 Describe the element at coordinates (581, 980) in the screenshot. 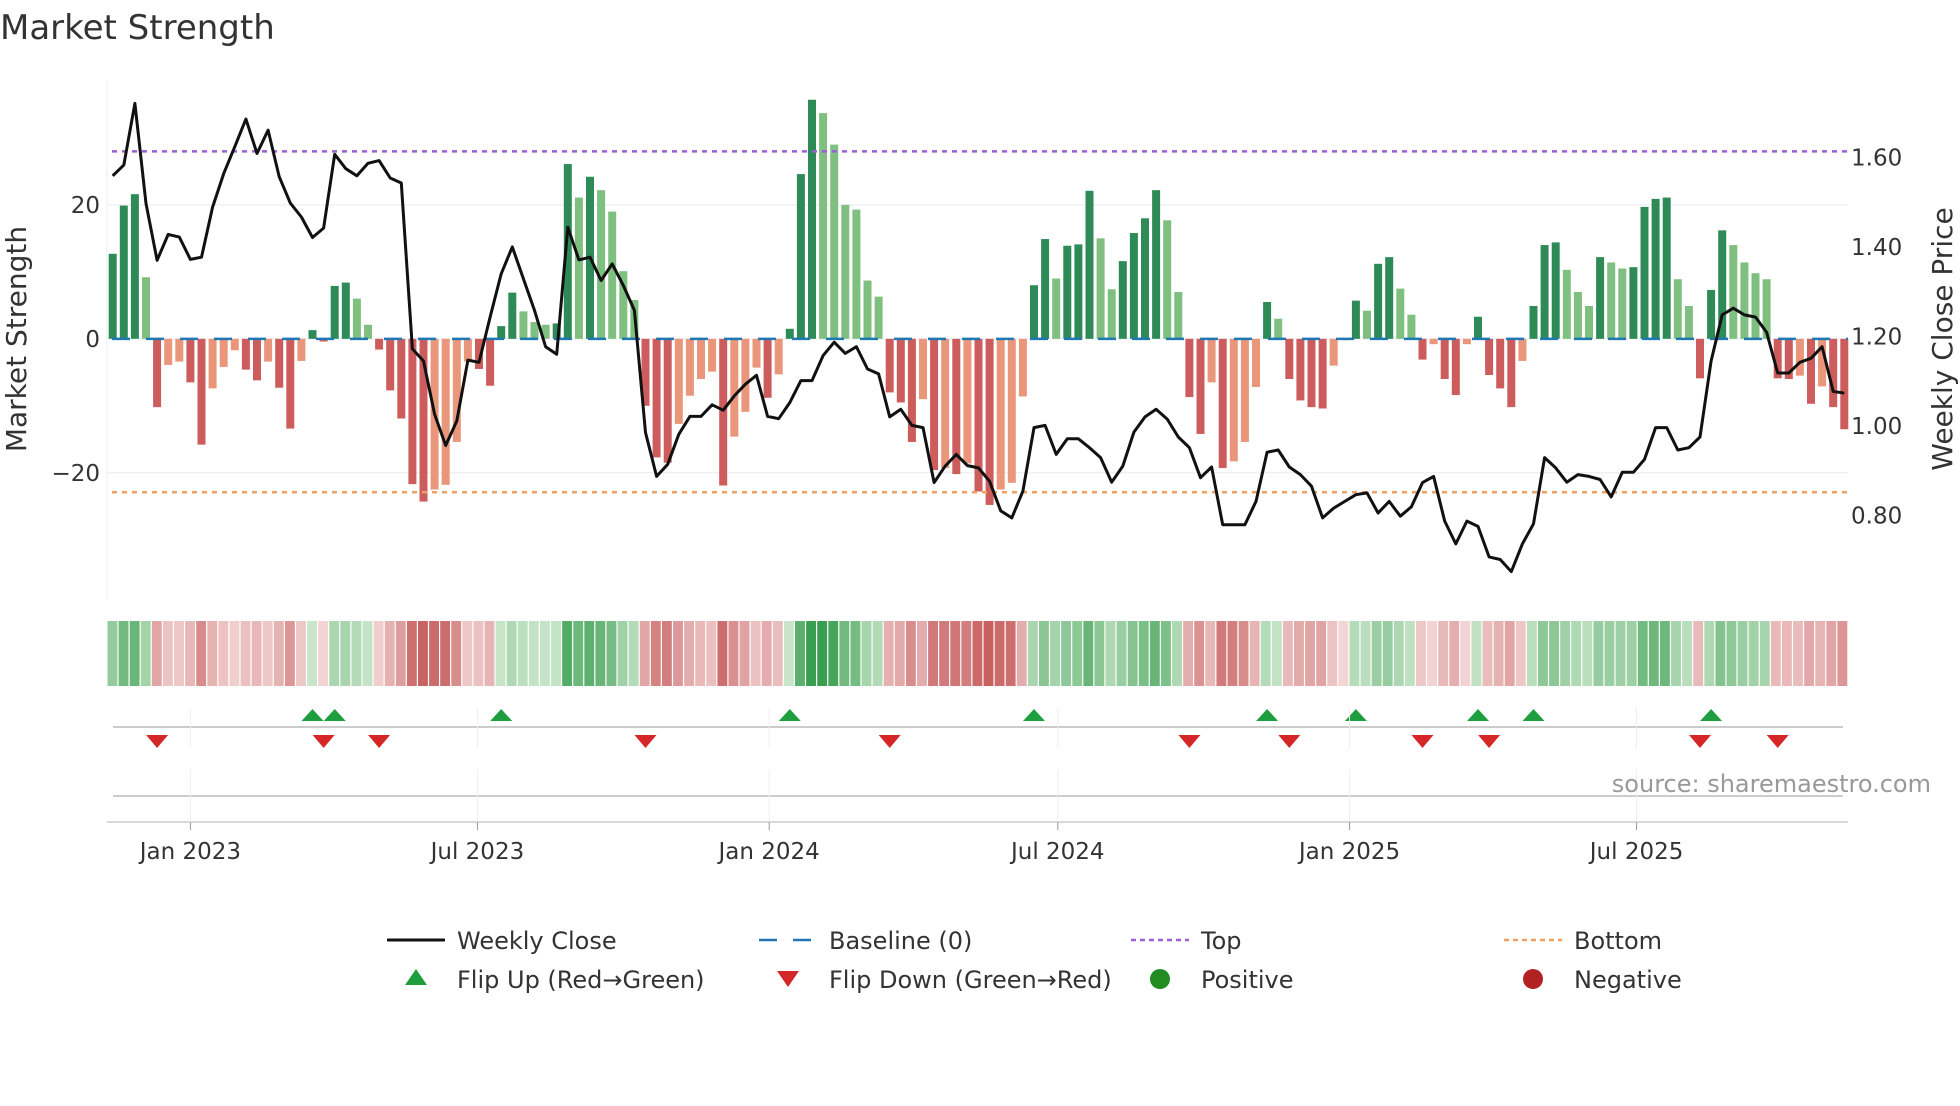

I see `legend-label: Flip Up (Red→Green)` at that location.